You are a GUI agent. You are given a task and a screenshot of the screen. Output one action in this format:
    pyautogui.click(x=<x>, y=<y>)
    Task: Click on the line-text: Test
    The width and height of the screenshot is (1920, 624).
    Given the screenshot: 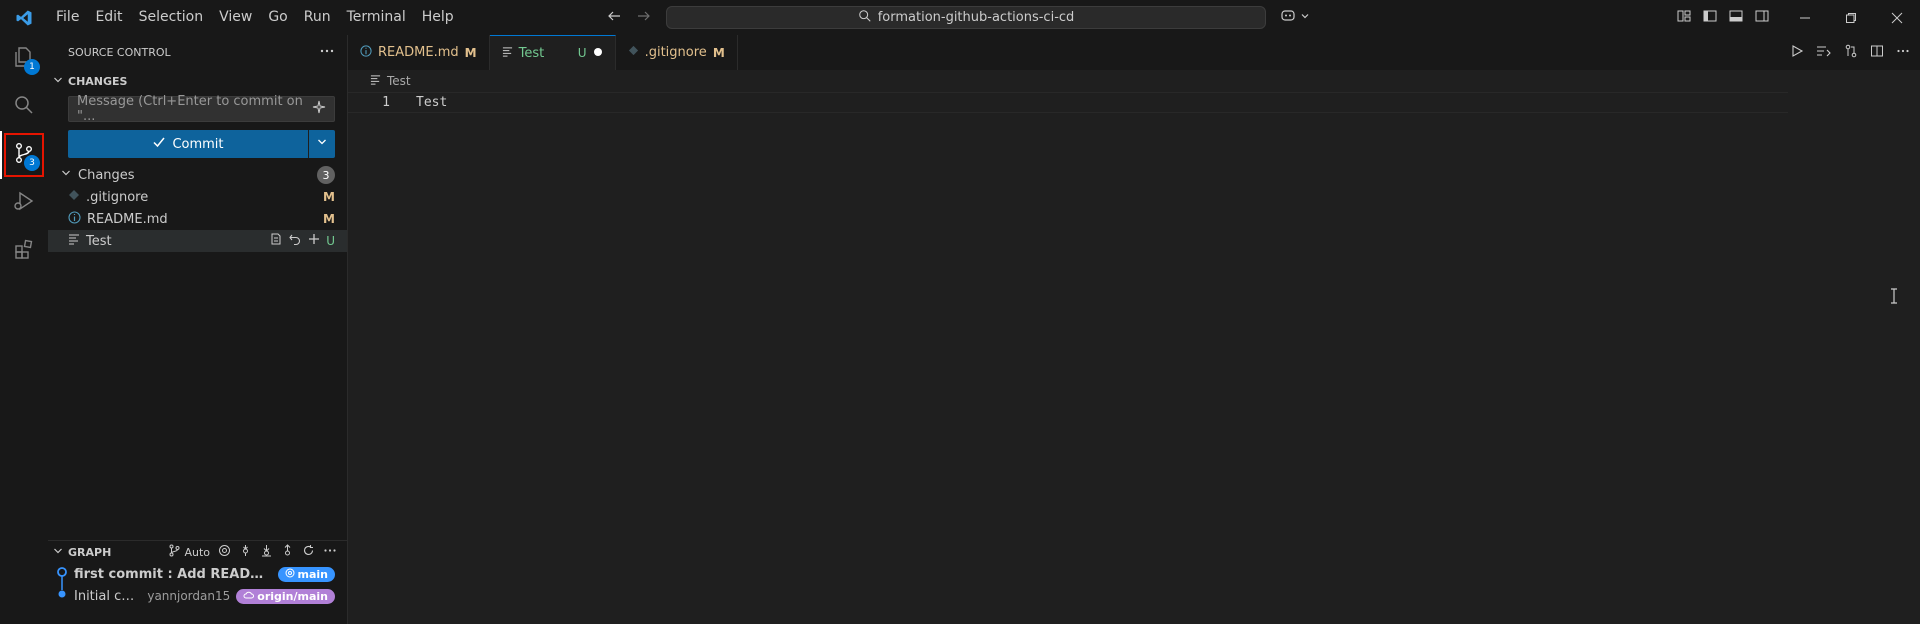 What is the action you would take?
    pyautogui.click(x=432, y=102)
    